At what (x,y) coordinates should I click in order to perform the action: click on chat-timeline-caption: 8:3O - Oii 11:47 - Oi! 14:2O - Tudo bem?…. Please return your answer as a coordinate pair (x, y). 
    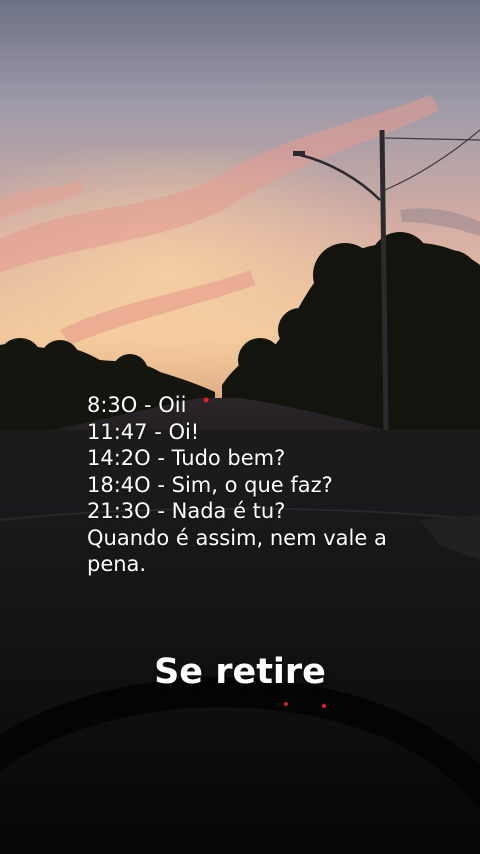
    Looking at the image, I should click on (252, 485).